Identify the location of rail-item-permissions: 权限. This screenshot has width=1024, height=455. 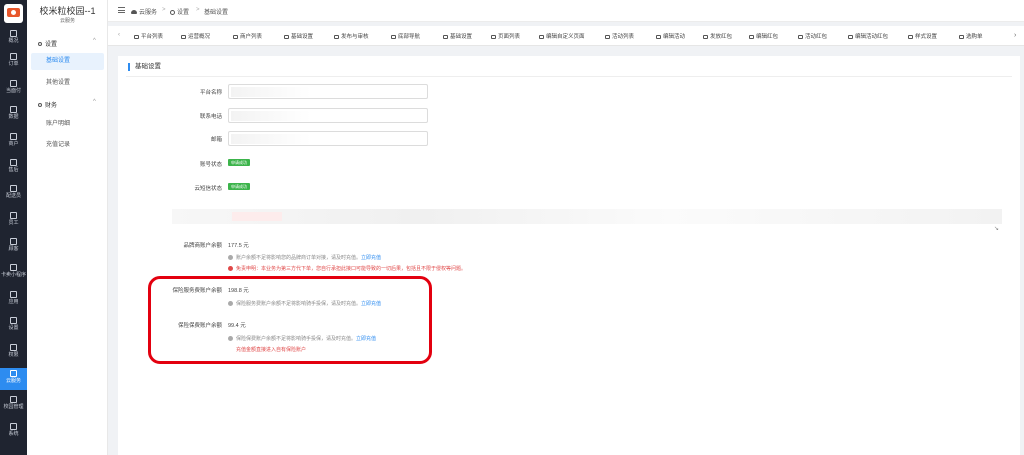
(13, 353).